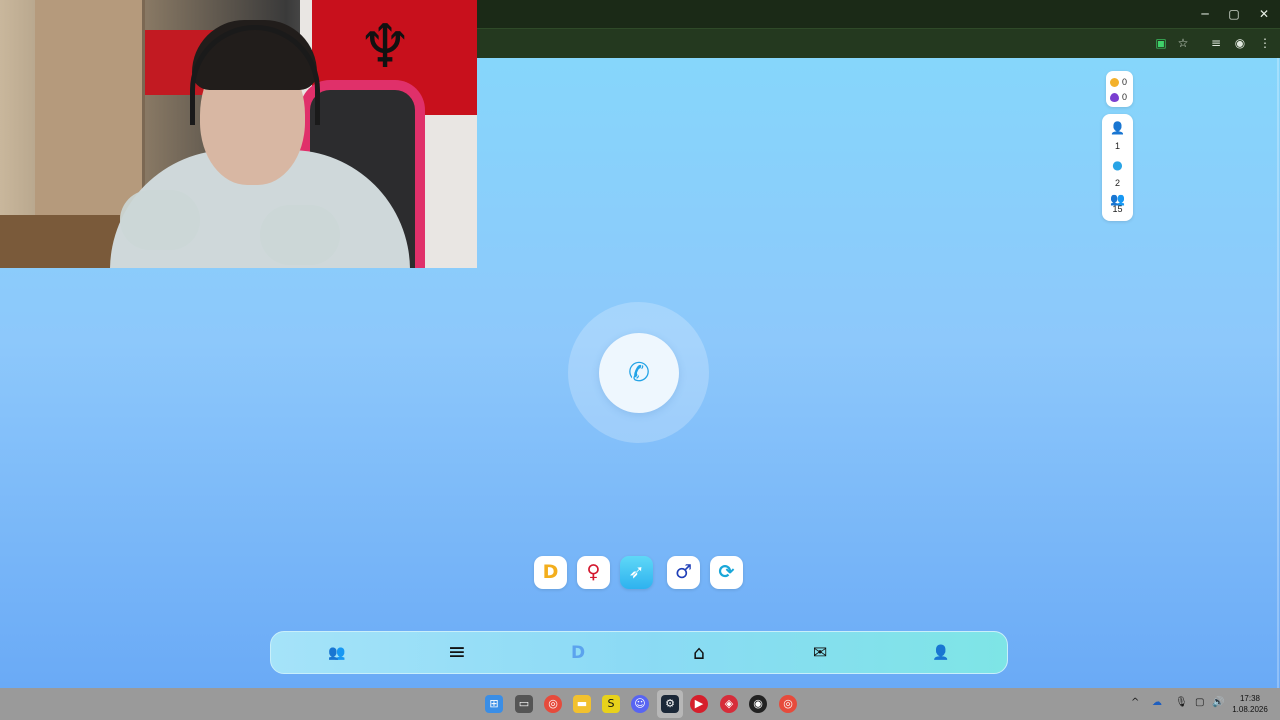 This screenshot has width=1280, height=720. I want to click on brand-filter-button: D, so click(550, 572).